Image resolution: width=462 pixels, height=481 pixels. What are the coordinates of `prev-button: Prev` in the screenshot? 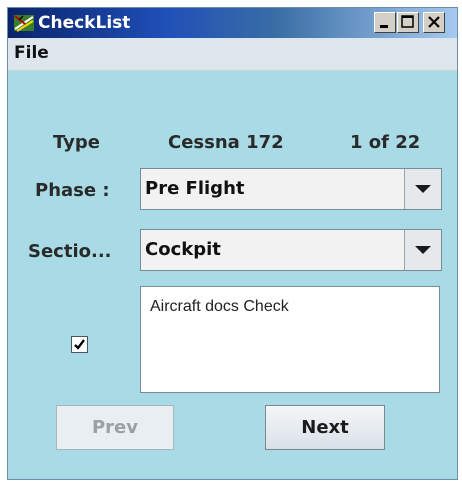 It's located at (115, 427).